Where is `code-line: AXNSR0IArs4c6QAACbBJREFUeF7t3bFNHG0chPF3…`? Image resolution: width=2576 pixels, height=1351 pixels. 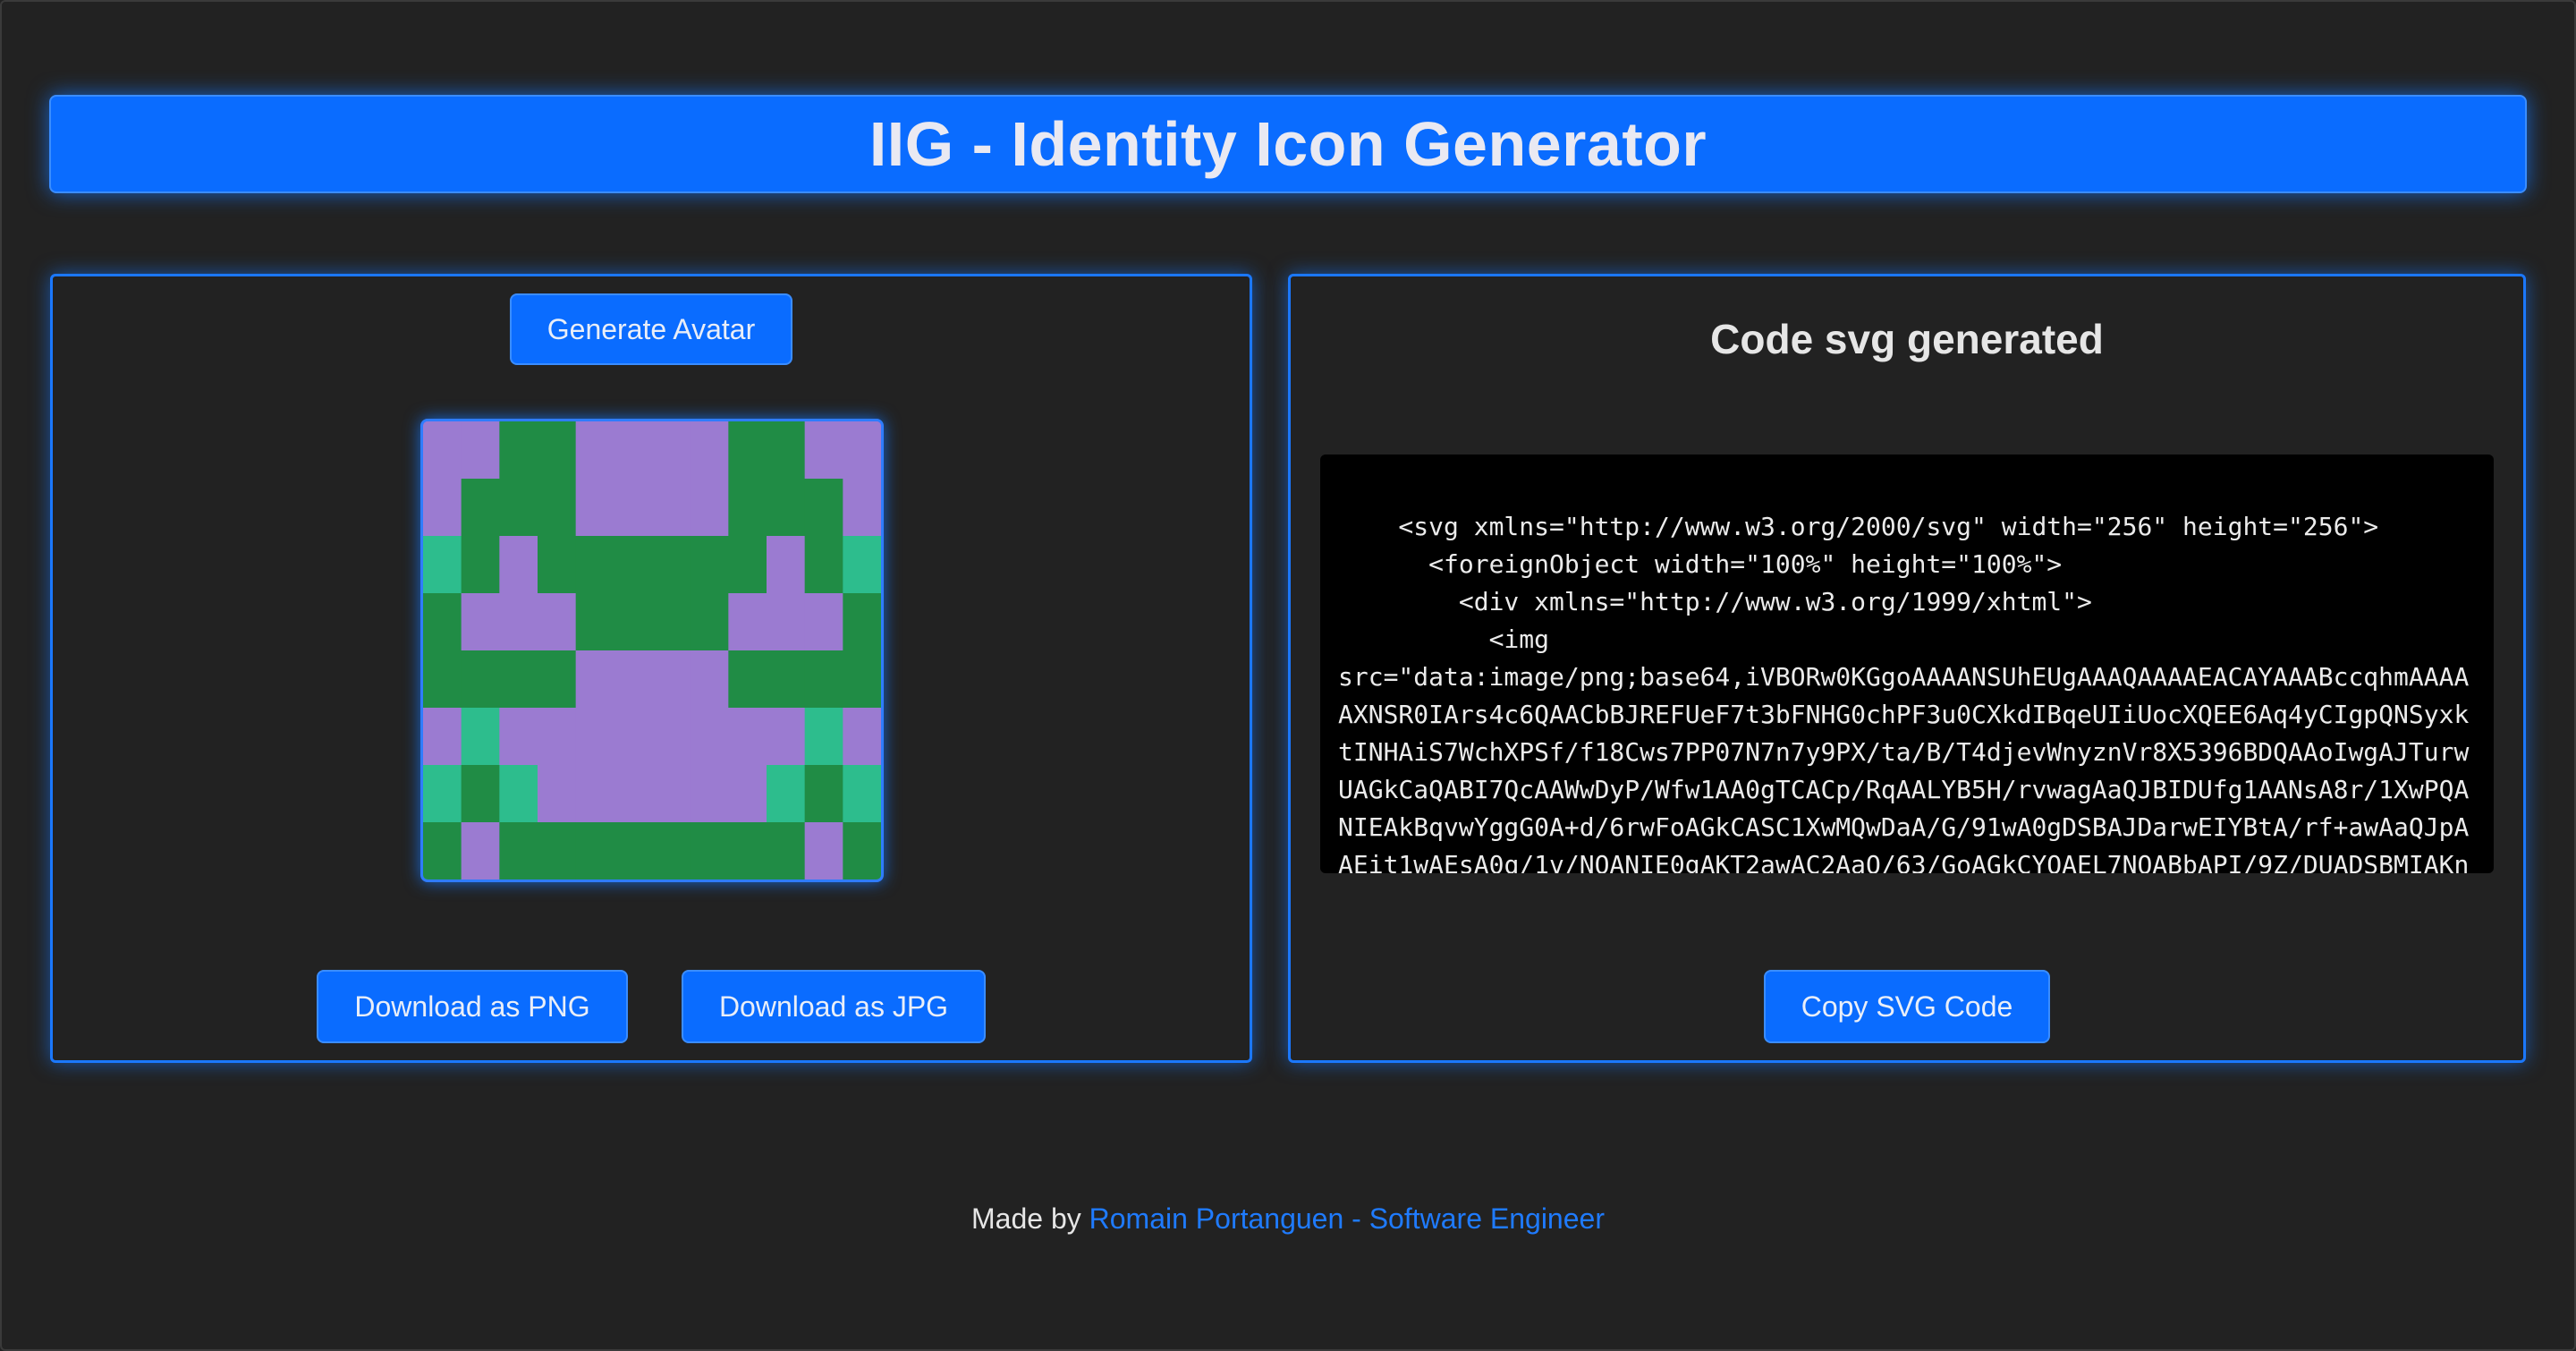 code-line: AXNSR0IArs4c6QAACbBJREFUeF7t3bFNHG0chPF3… is located at coordinates (1904, 715).